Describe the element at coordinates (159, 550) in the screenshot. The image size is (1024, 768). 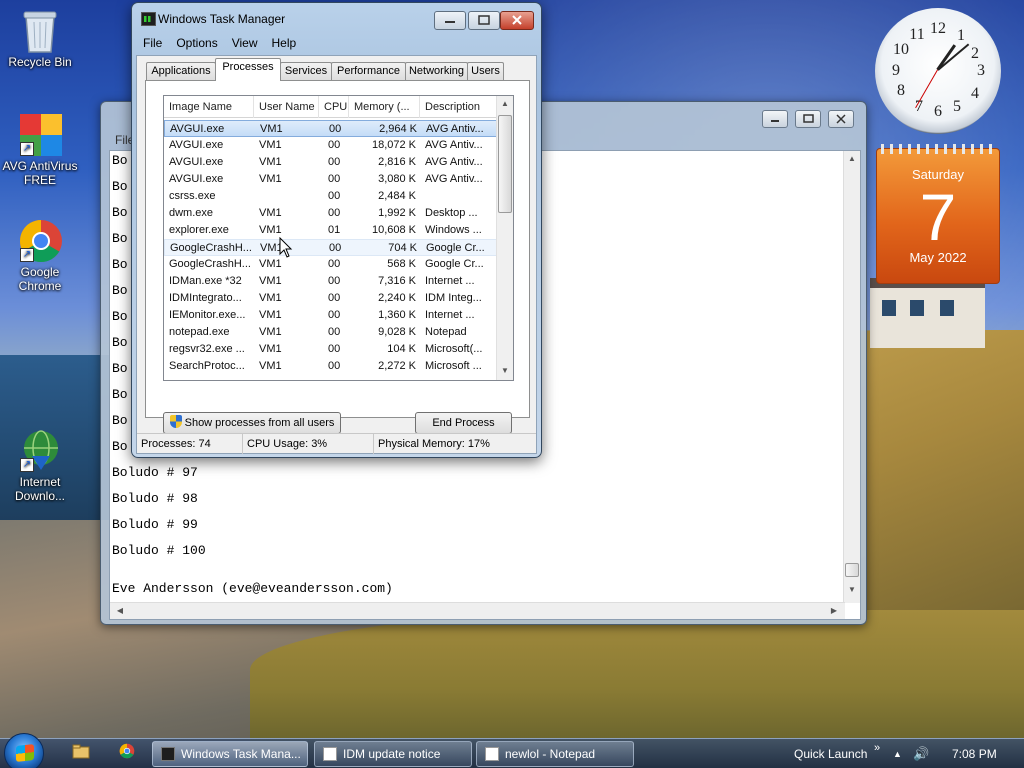
I see `notepad-line: Boludo # 100` at that location.